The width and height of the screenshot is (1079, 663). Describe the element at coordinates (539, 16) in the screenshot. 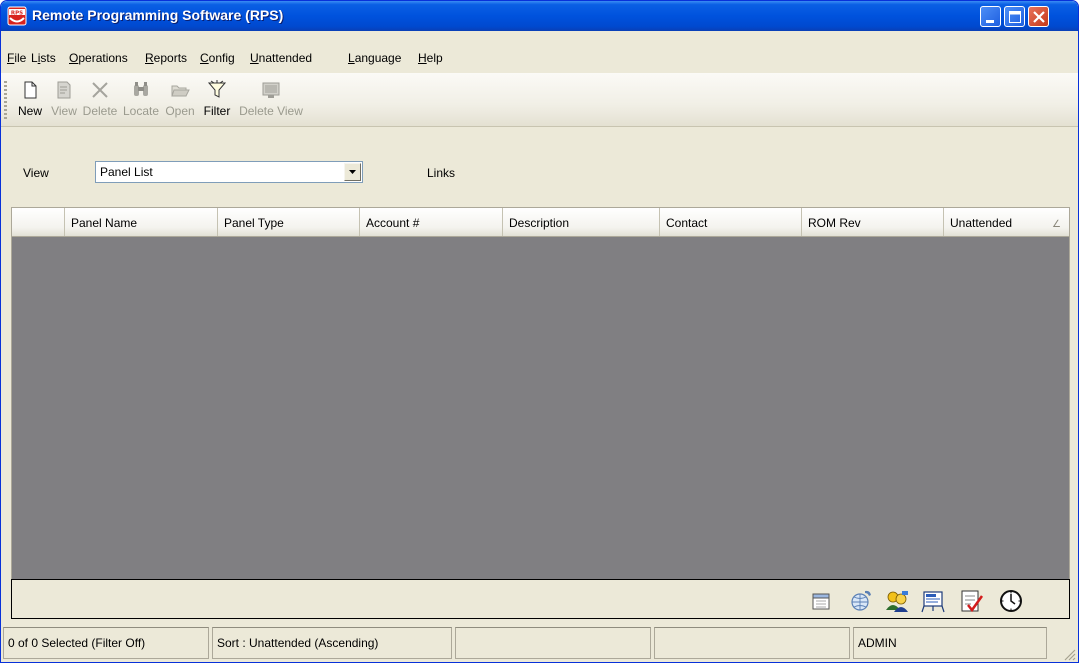

I see `title-bar: RPS Remote Programming Software (RPS)` at that location.